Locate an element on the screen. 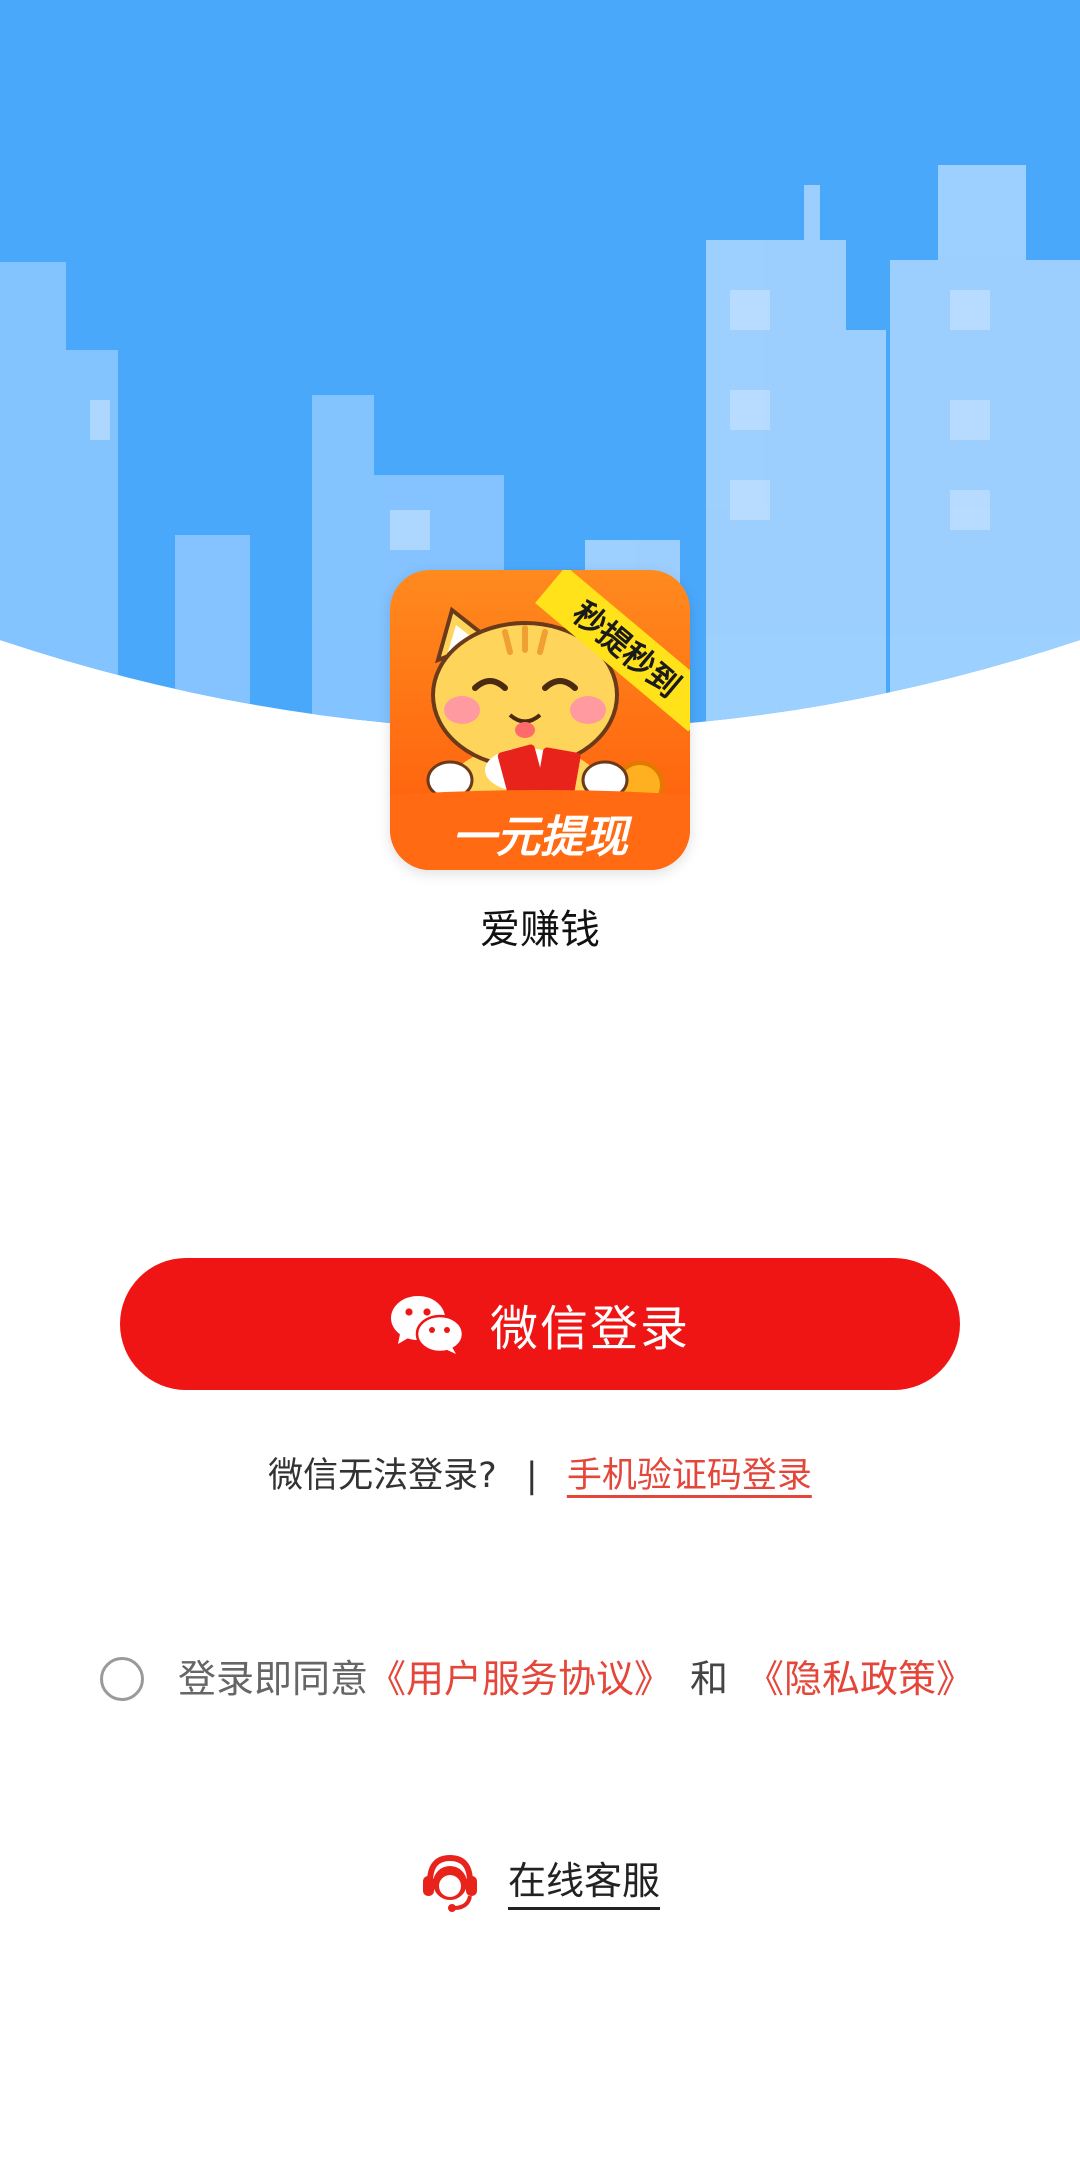 The image size is (1080, 2184). agreement-checkbox is located at coordinates (122, 1679).